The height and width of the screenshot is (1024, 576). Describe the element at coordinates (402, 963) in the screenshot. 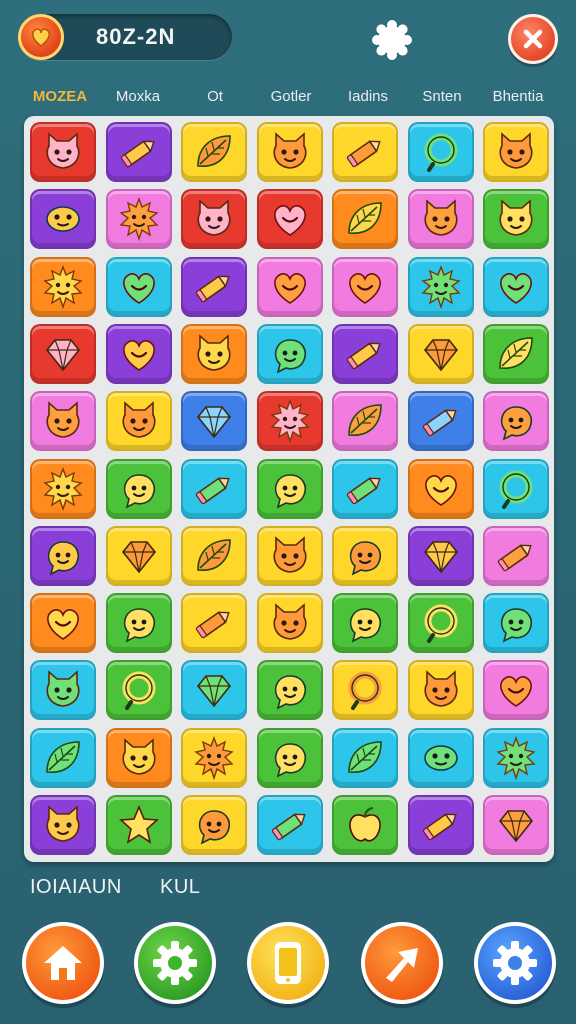

I see `share-button` at that location.